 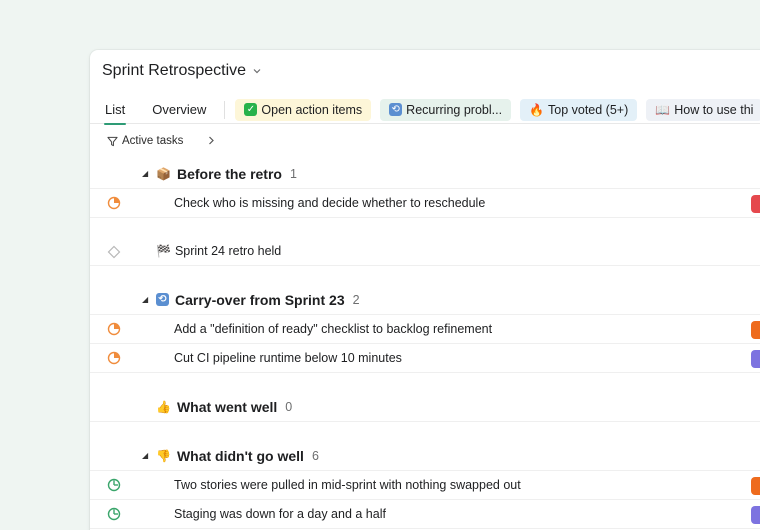 What do you see at coordinates (174, 71) in the screenshot?
I see `project-title: Sprint Retrospective` at bounding box center [174, 71].